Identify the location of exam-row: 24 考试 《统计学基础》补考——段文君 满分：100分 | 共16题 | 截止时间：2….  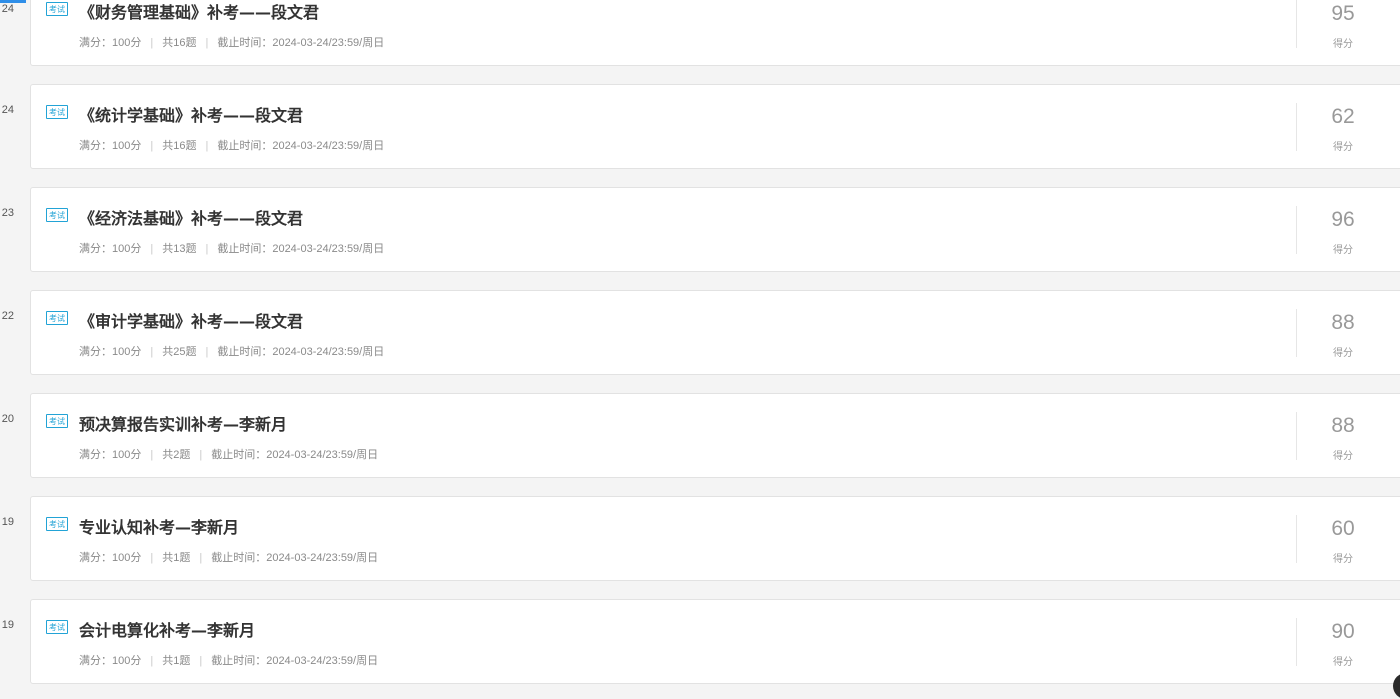
(700, 127).